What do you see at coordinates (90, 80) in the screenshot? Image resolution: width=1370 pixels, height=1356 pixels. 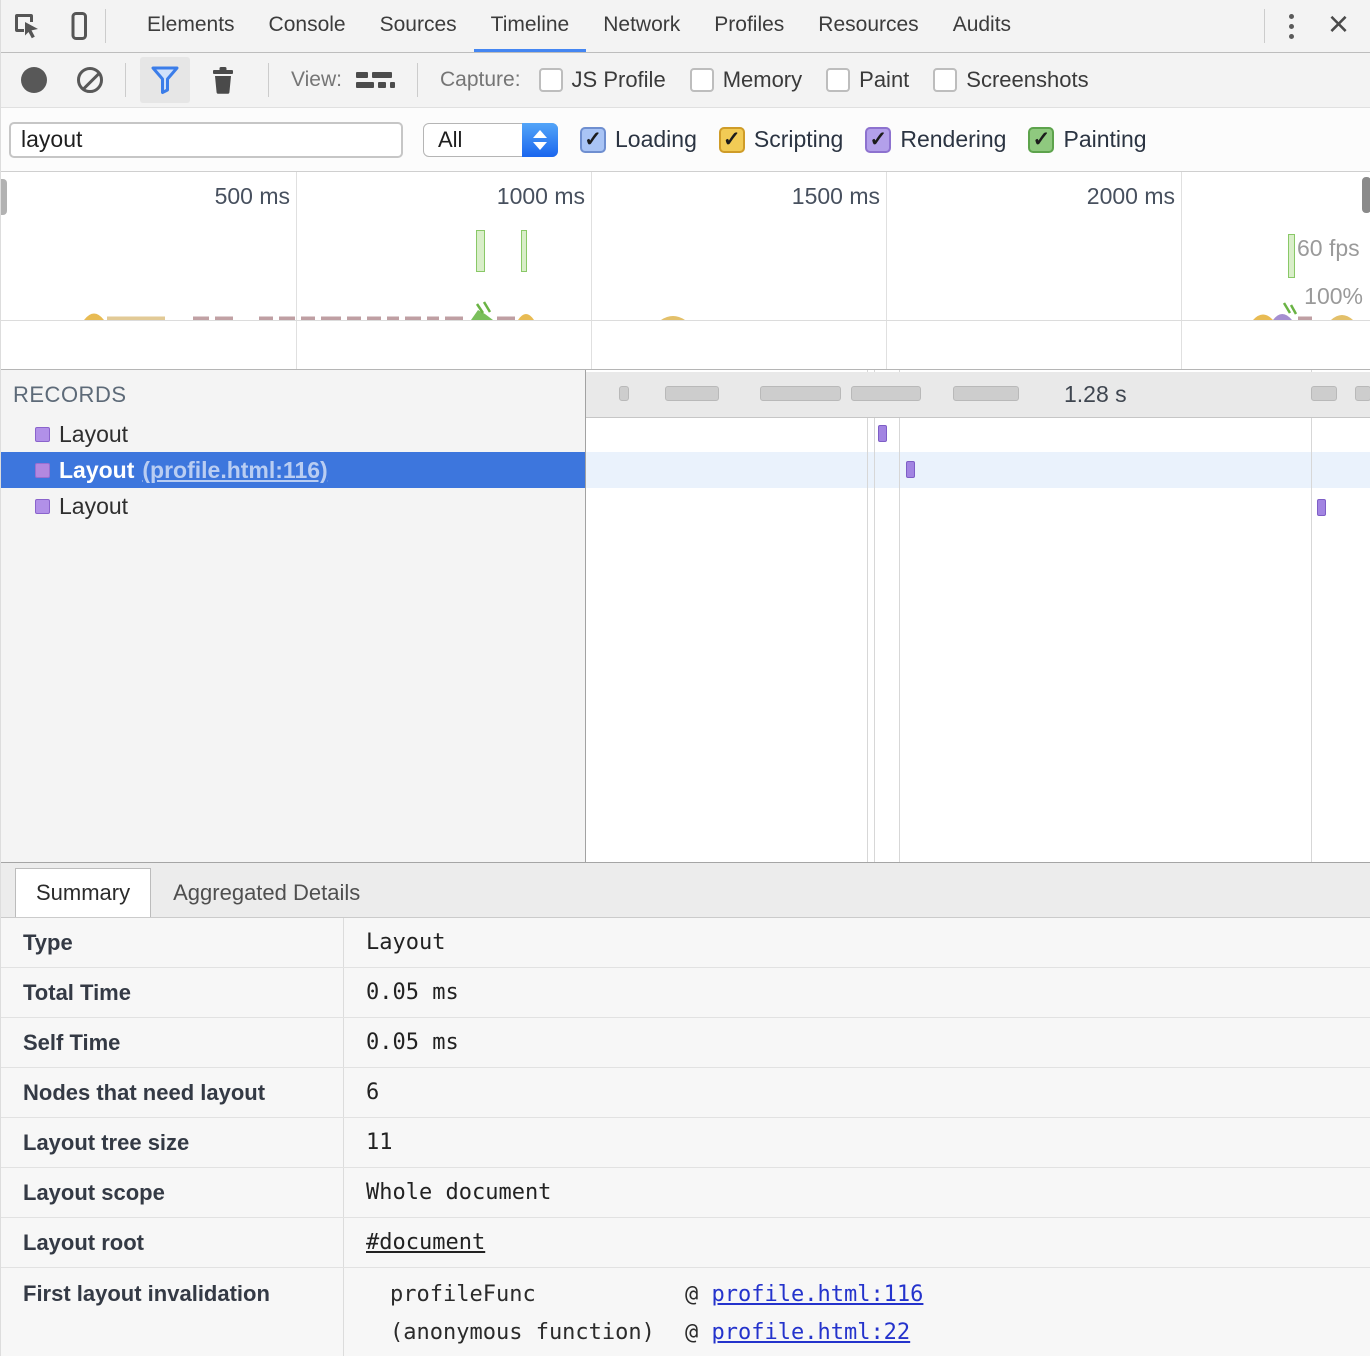 I see `clear-recording-icon` at bounding box center [90, 80].